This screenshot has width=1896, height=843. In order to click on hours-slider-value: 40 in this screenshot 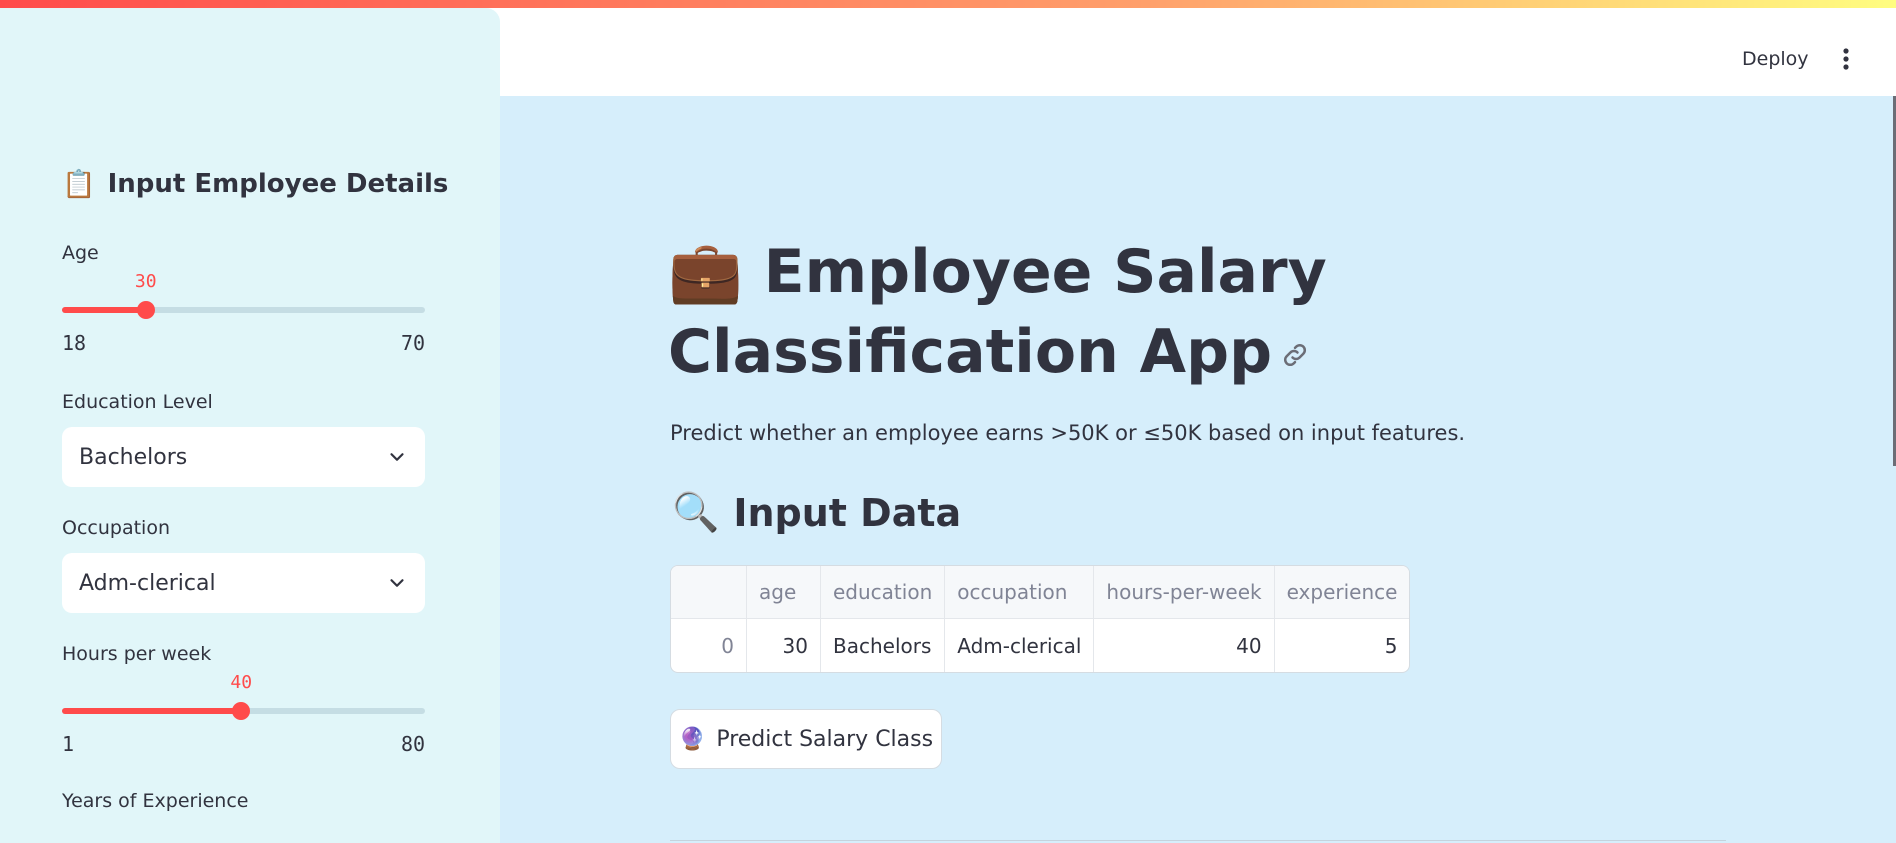, I will do `click(241, 682)`.